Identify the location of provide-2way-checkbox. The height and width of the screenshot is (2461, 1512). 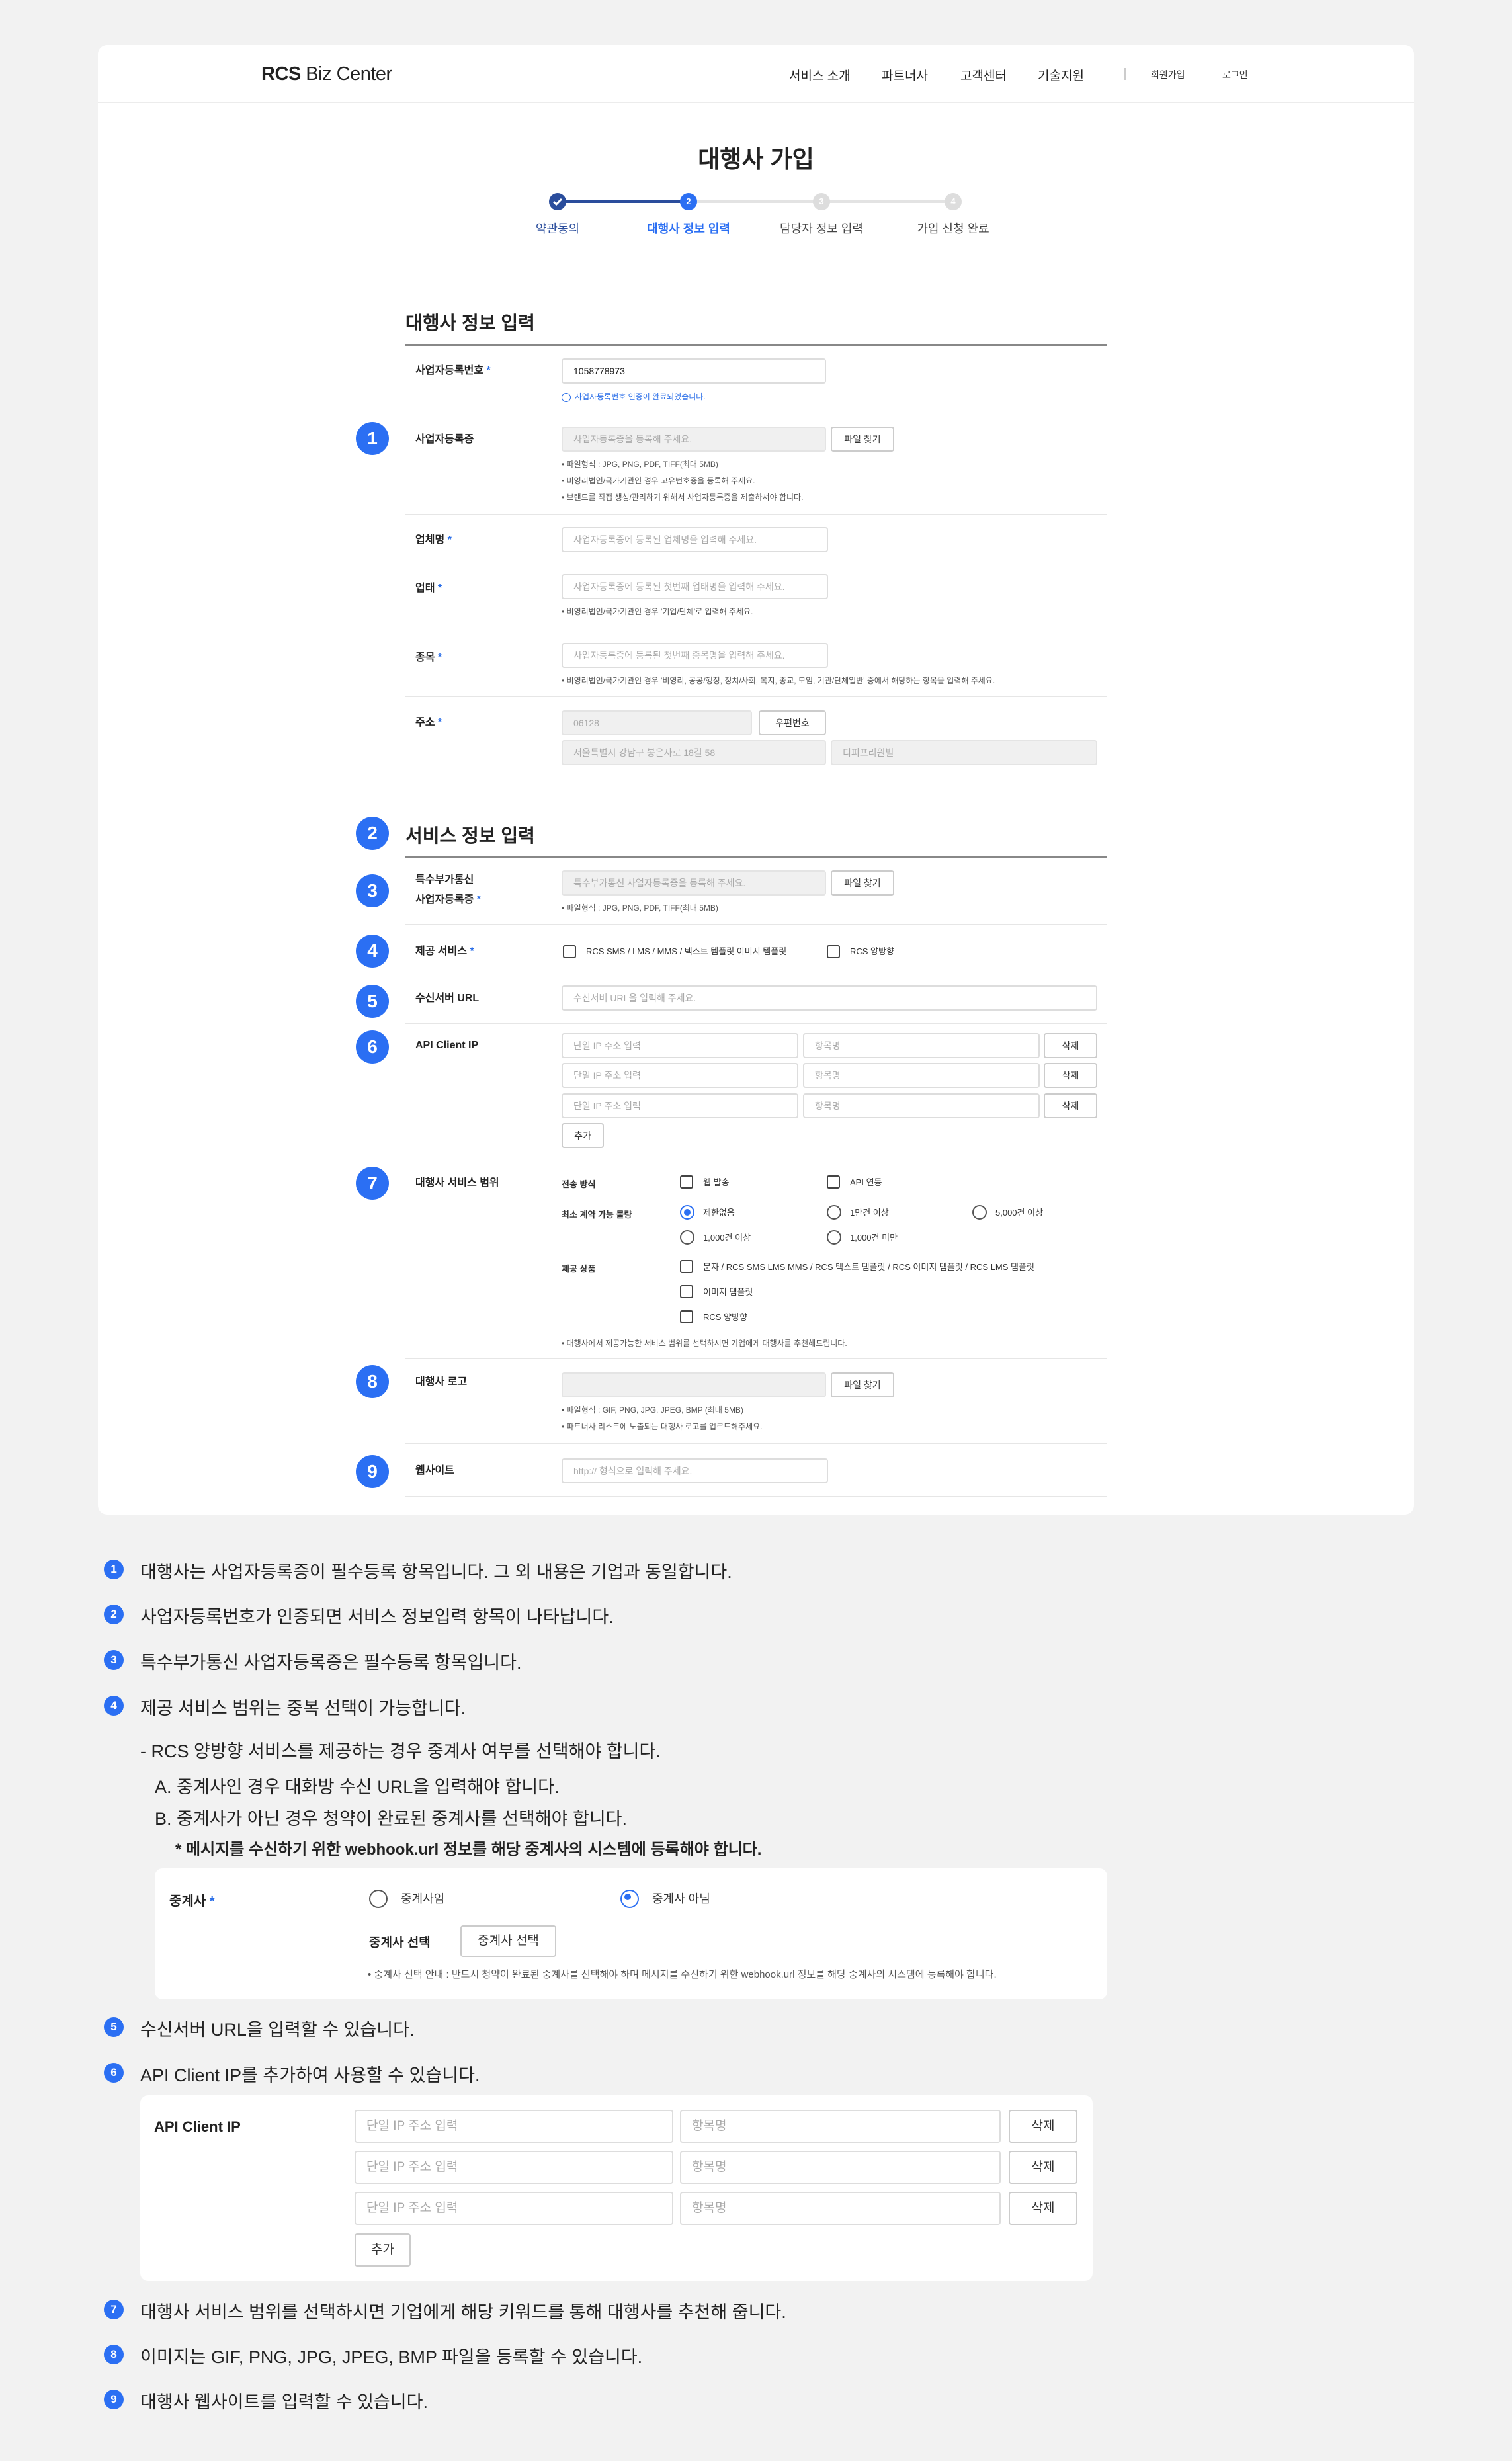
(833, 951).